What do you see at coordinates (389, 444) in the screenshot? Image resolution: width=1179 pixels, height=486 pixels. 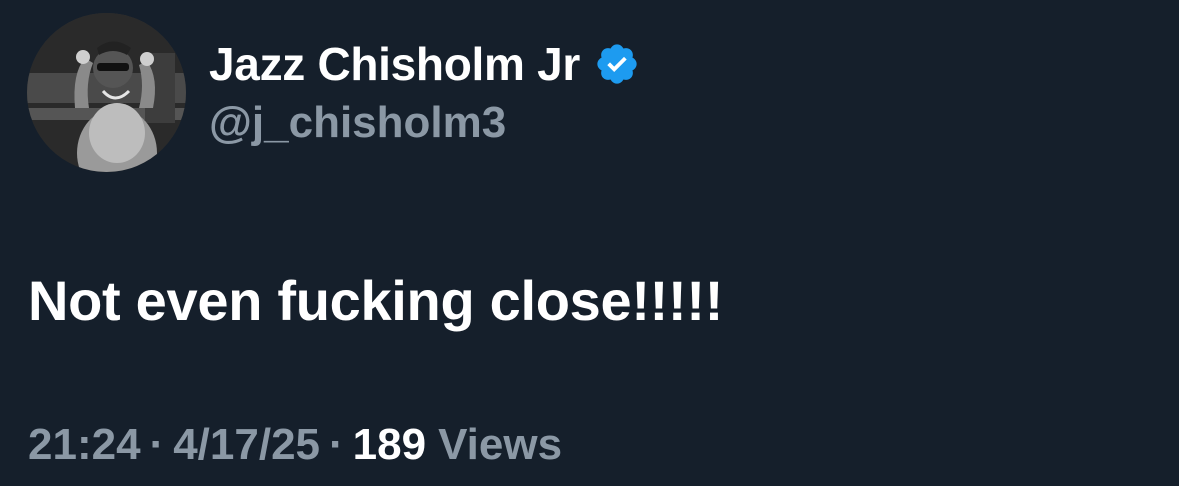 I see `views-count: 189` at bounding box center [389, 444].